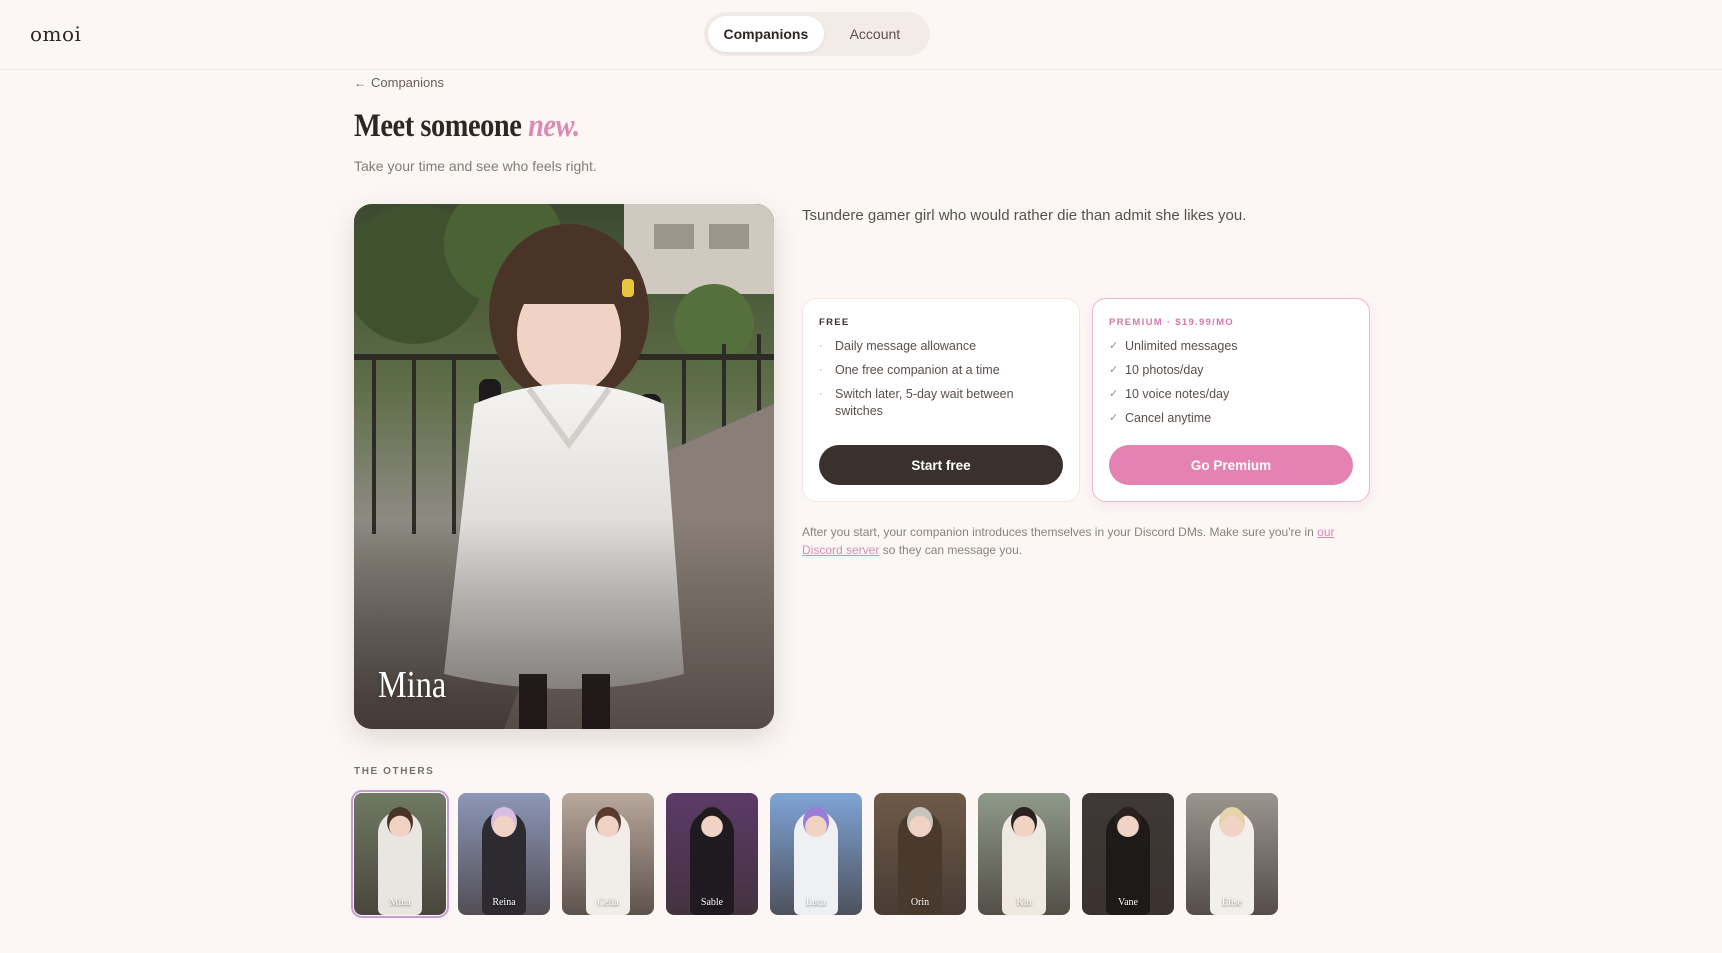  I want to click on feature-label: 10 voice notes/day, so click(1177, 394).